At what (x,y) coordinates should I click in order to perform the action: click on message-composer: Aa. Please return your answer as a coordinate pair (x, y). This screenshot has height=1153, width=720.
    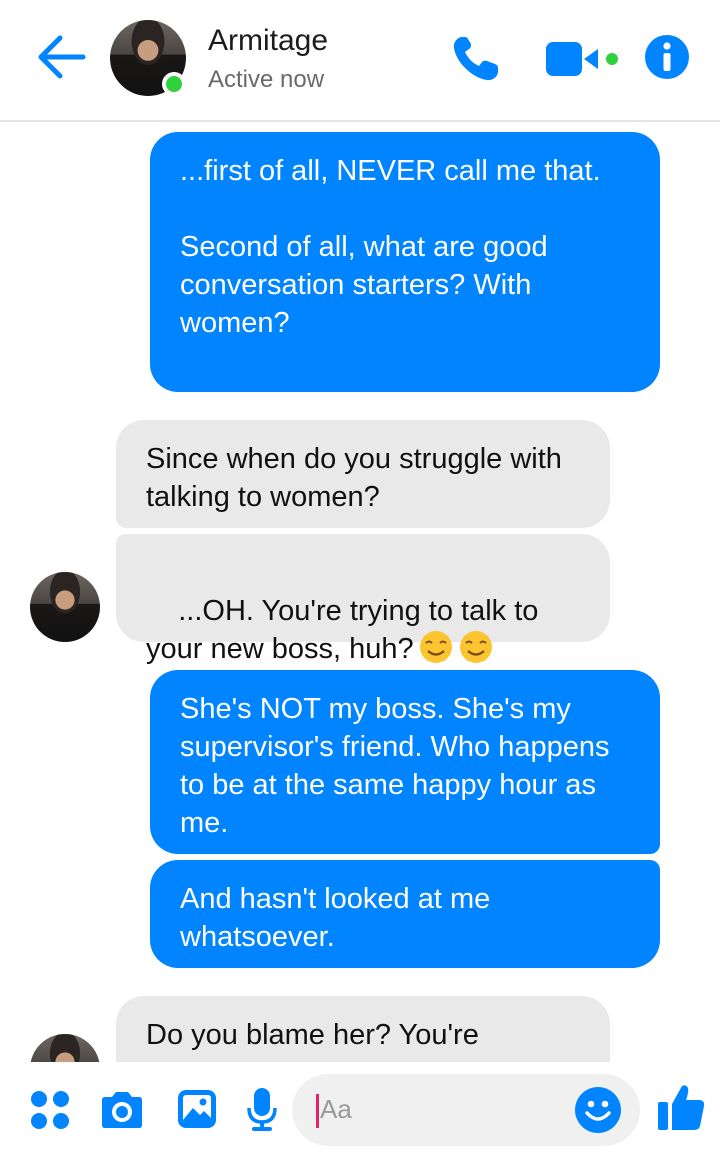
    Looking at the image, I should click on (360, 1107).